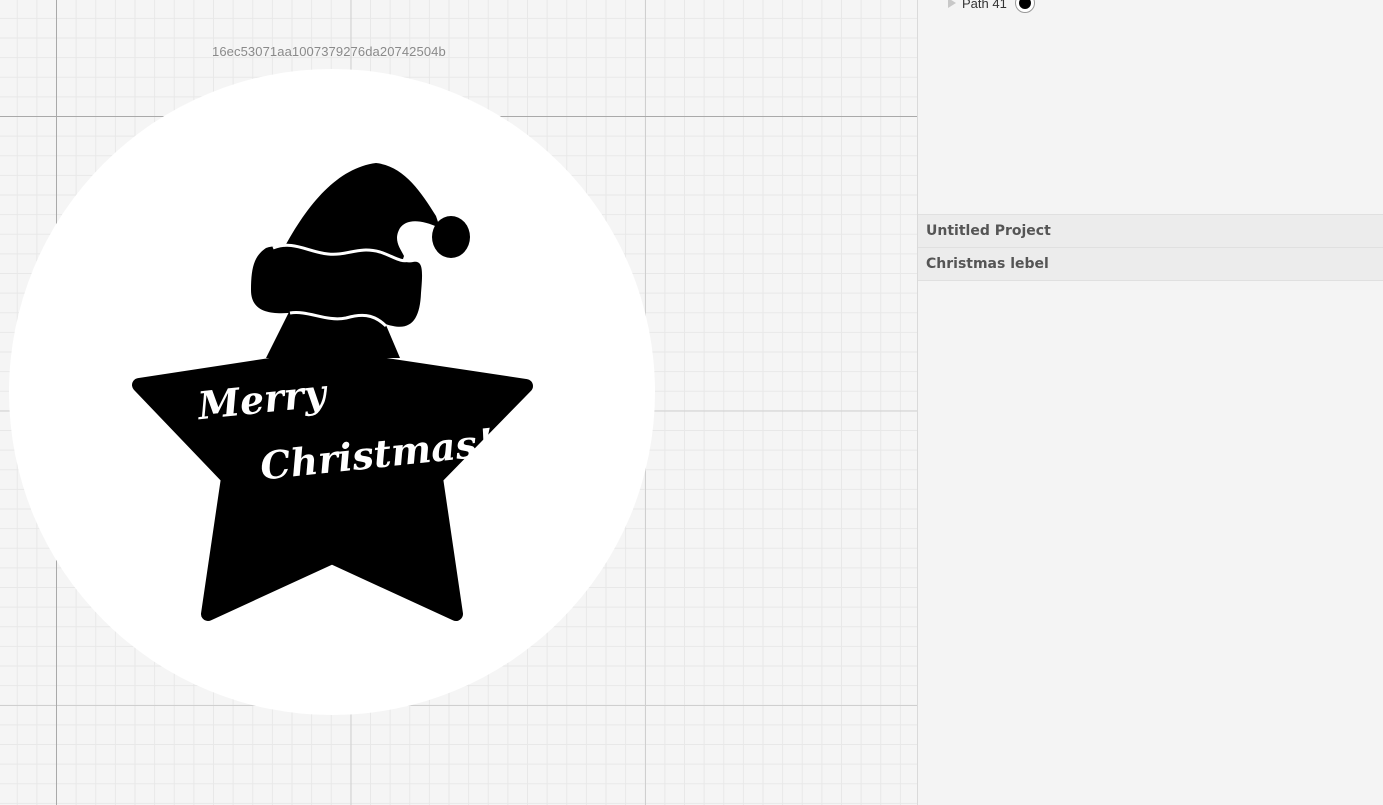 Image resolution: width=1383 pixels, height=805 pixels. I want to click on color-dot-icon, so click(1024, 4).